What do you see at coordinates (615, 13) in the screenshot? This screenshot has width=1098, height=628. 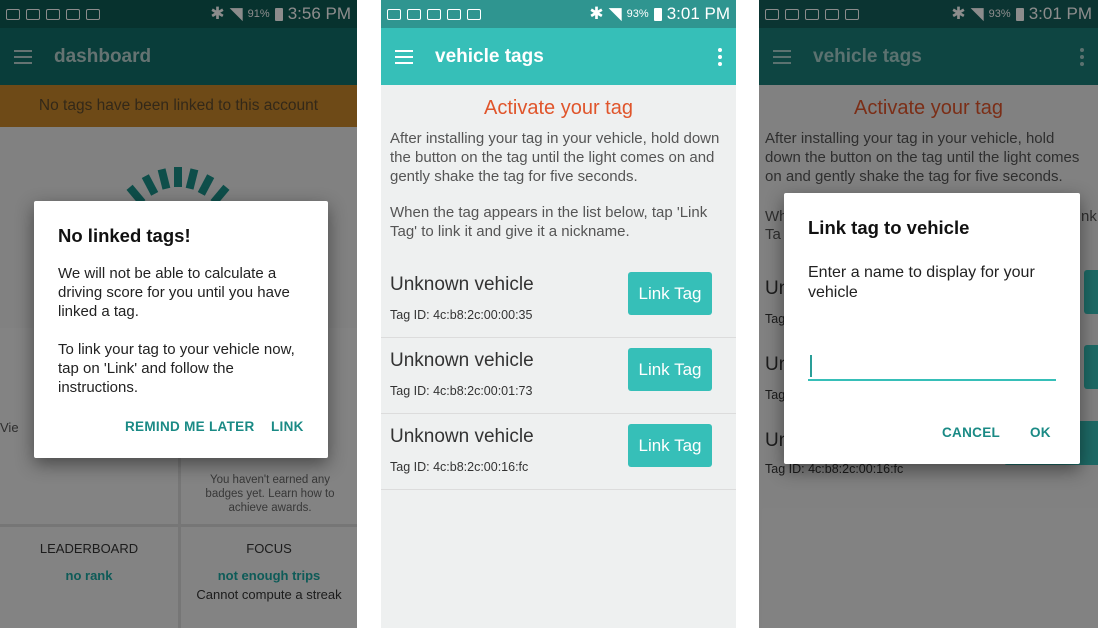 I see `wifi-icon: ◥` at bounding box center [615, 13].